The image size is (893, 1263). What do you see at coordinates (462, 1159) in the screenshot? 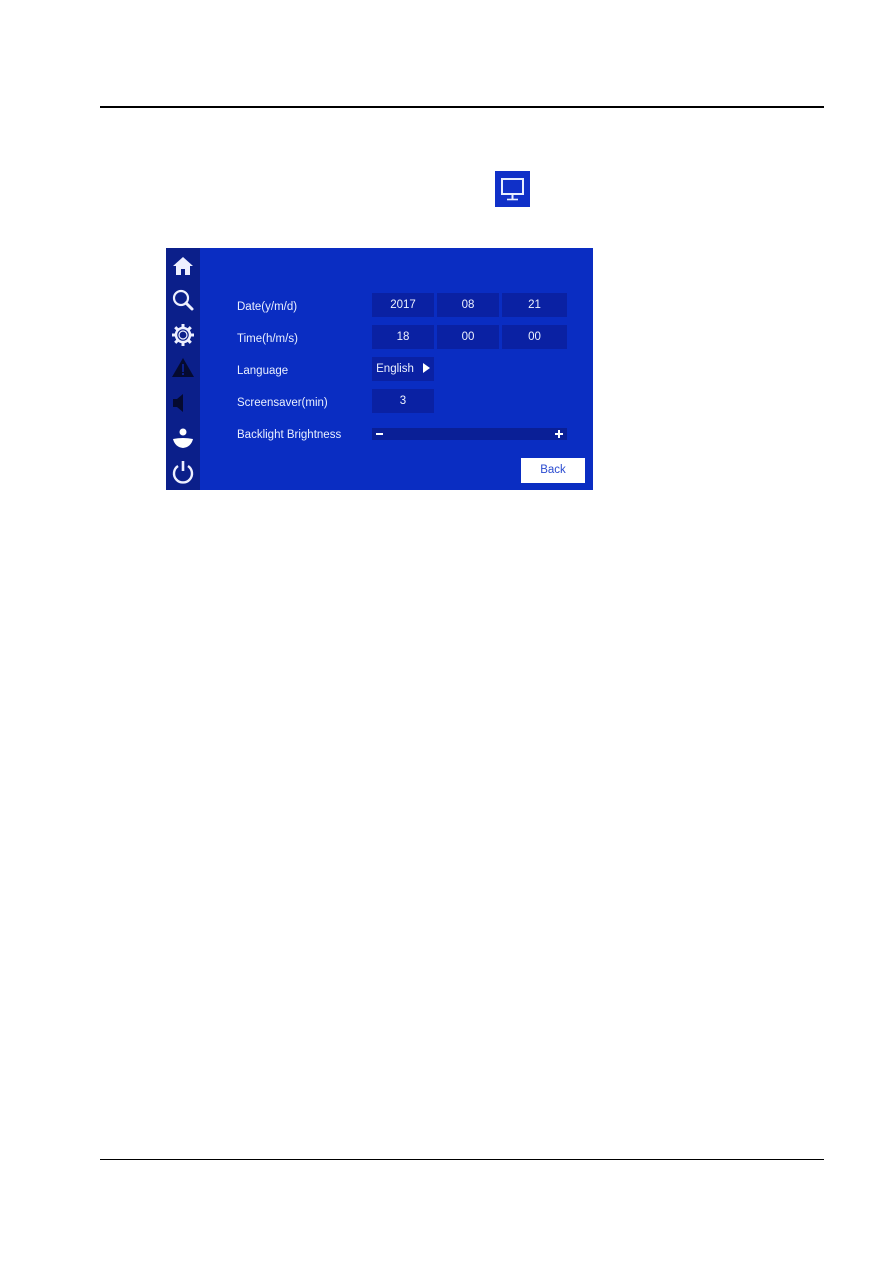
I see `footer-rule` at bounding box center [462, 1159].